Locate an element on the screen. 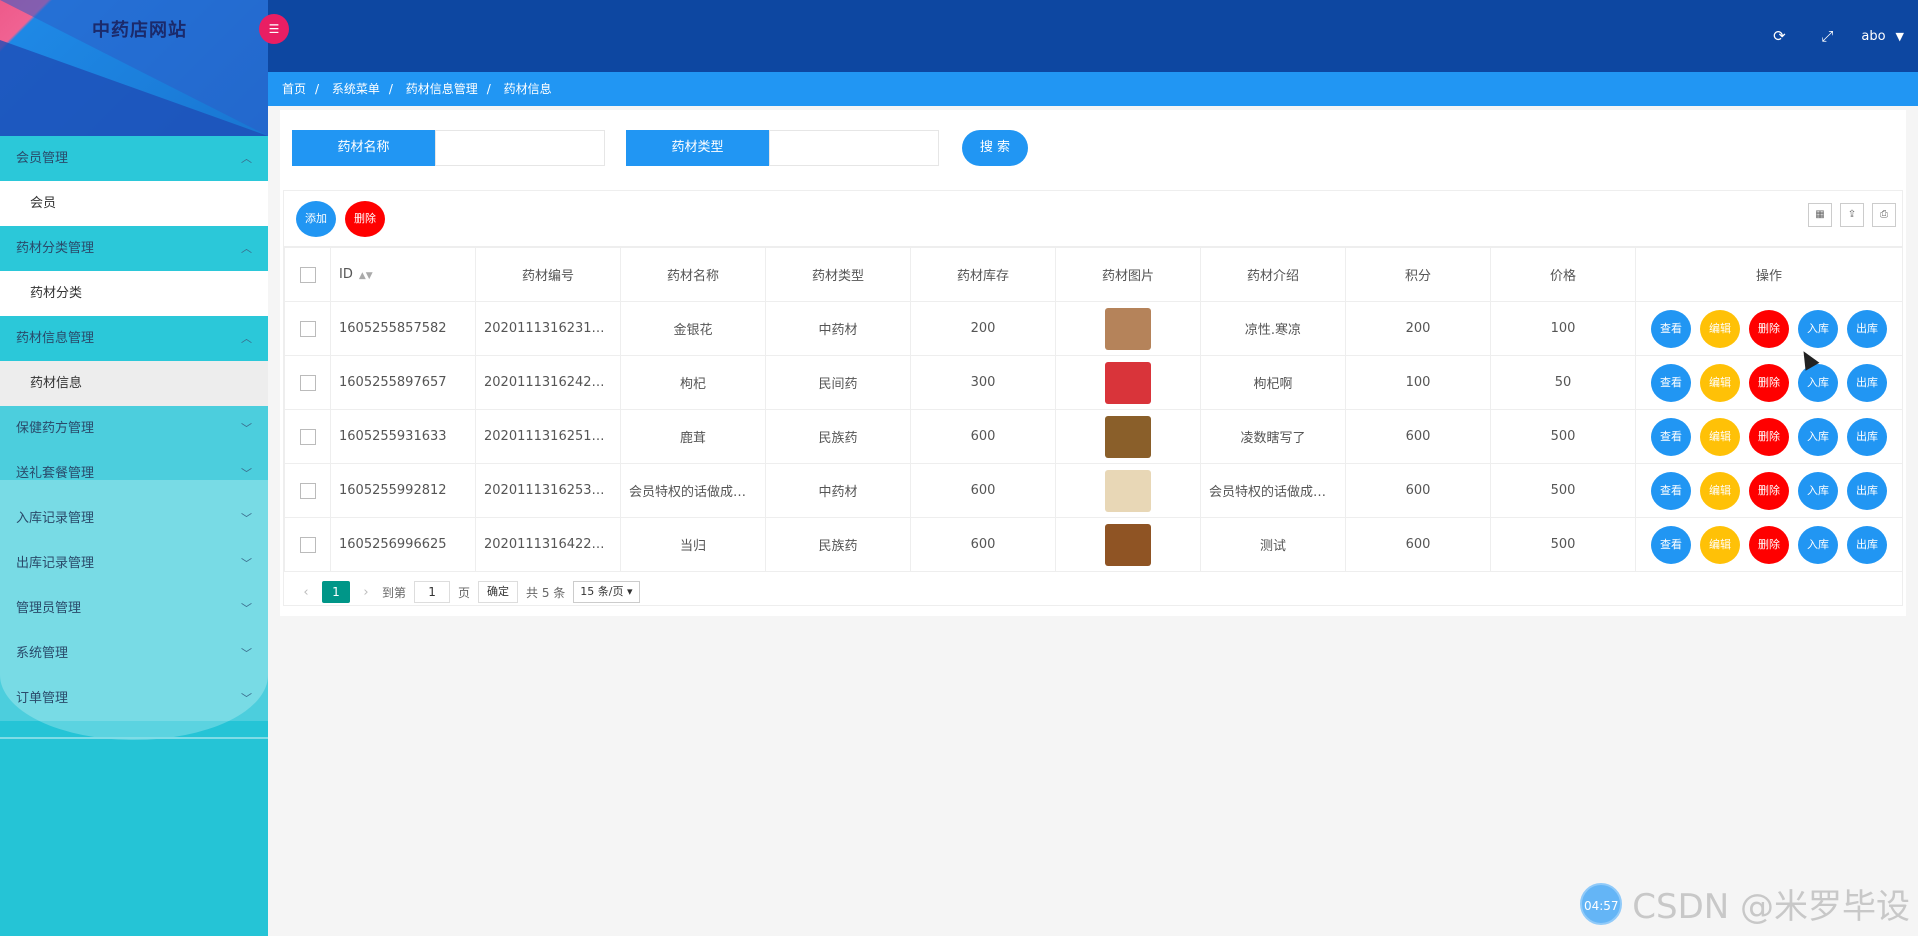  sidebar-group-5: 入库记录管理 ﹀ is located at coordinates (134, 518).